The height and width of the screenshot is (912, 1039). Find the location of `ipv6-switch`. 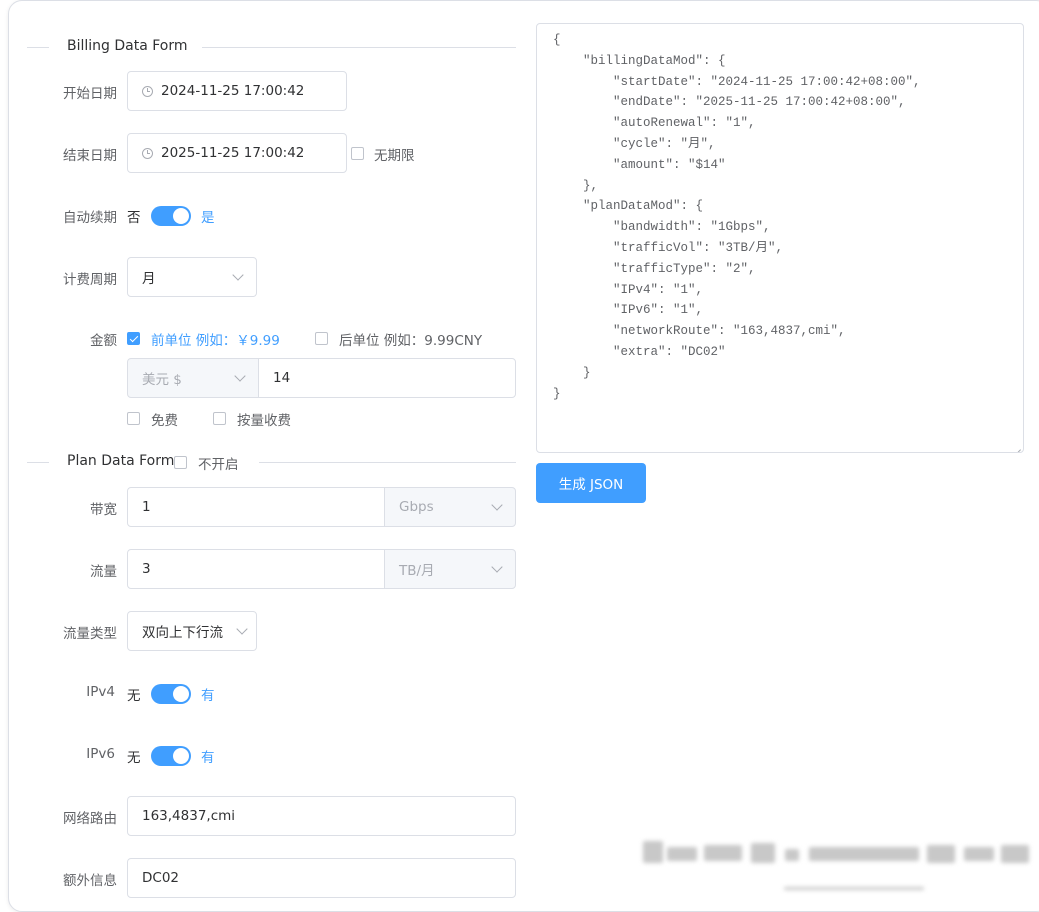

ipv6-switch is located at coordinates (171, 756).